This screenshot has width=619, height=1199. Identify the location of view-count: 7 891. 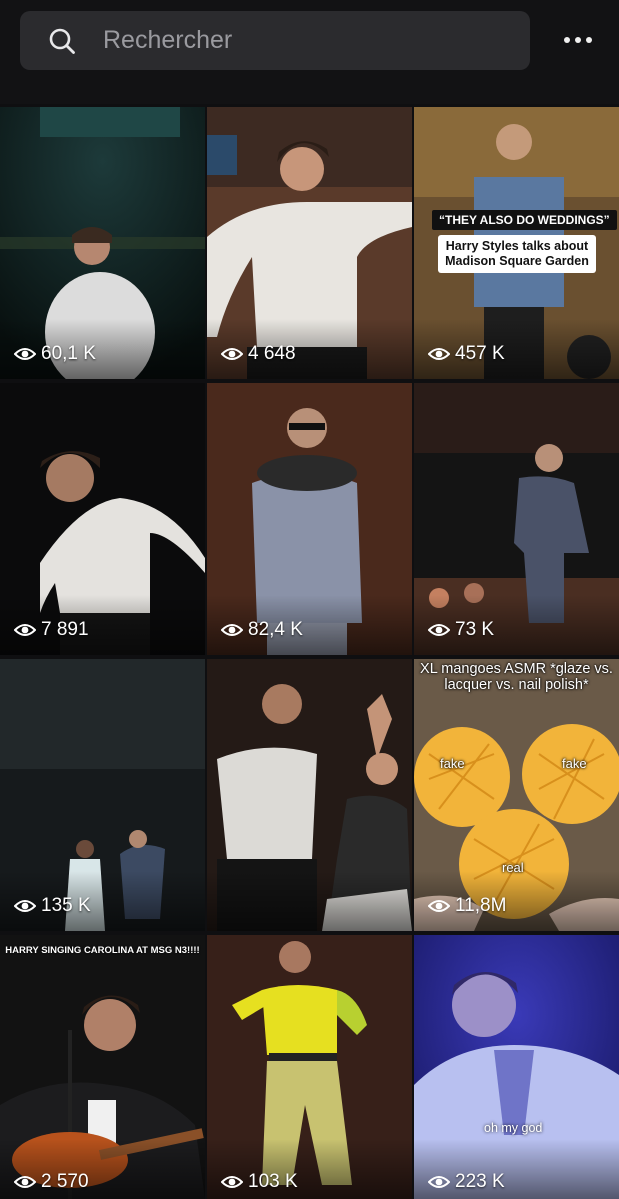
(51, 630).